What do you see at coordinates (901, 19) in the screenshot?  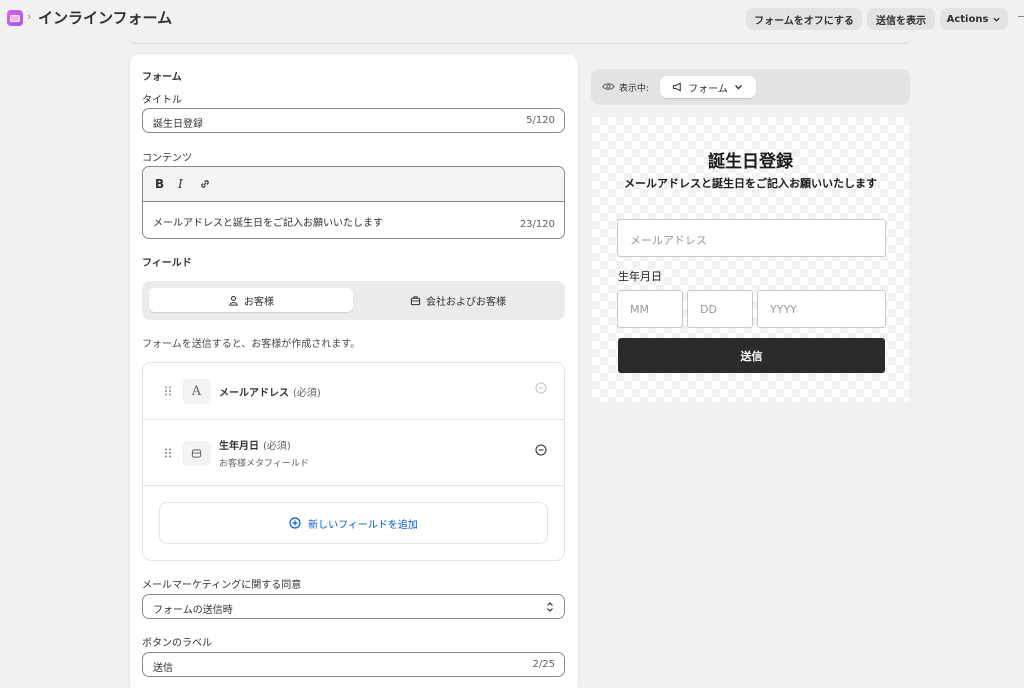 I see `show-submissions-button: 送信を表示` at bounding box center [901, 19].